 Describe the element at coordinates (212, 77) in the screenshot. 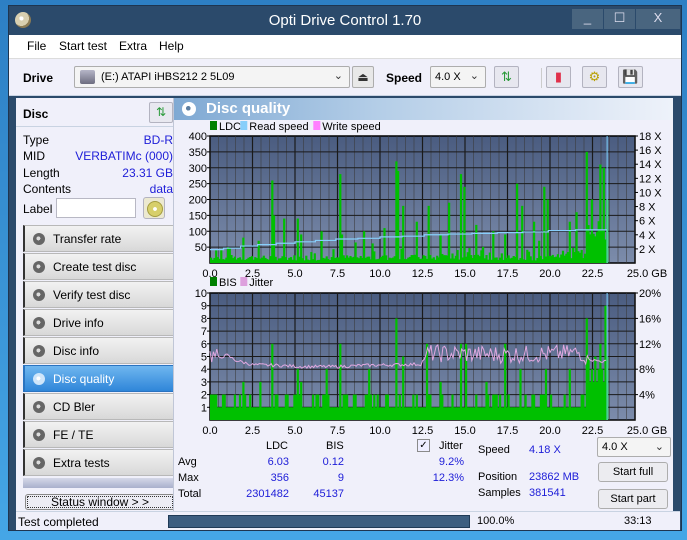

I see `drive-select: (E:) ATAPI iHBS212 2 5L09 ⌄` at that location.